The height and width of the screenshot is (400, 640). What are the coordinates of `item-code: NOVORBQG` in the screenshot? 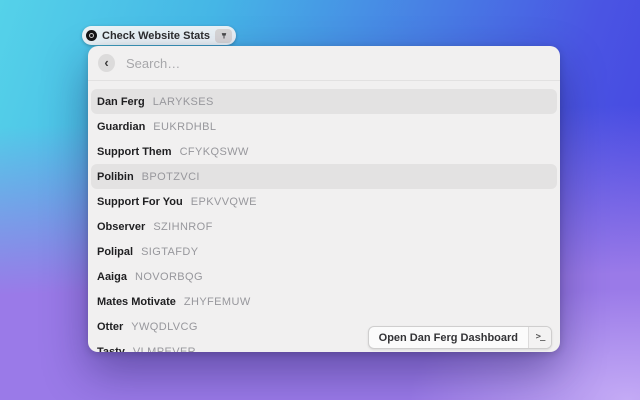 It's located at (168, 276).